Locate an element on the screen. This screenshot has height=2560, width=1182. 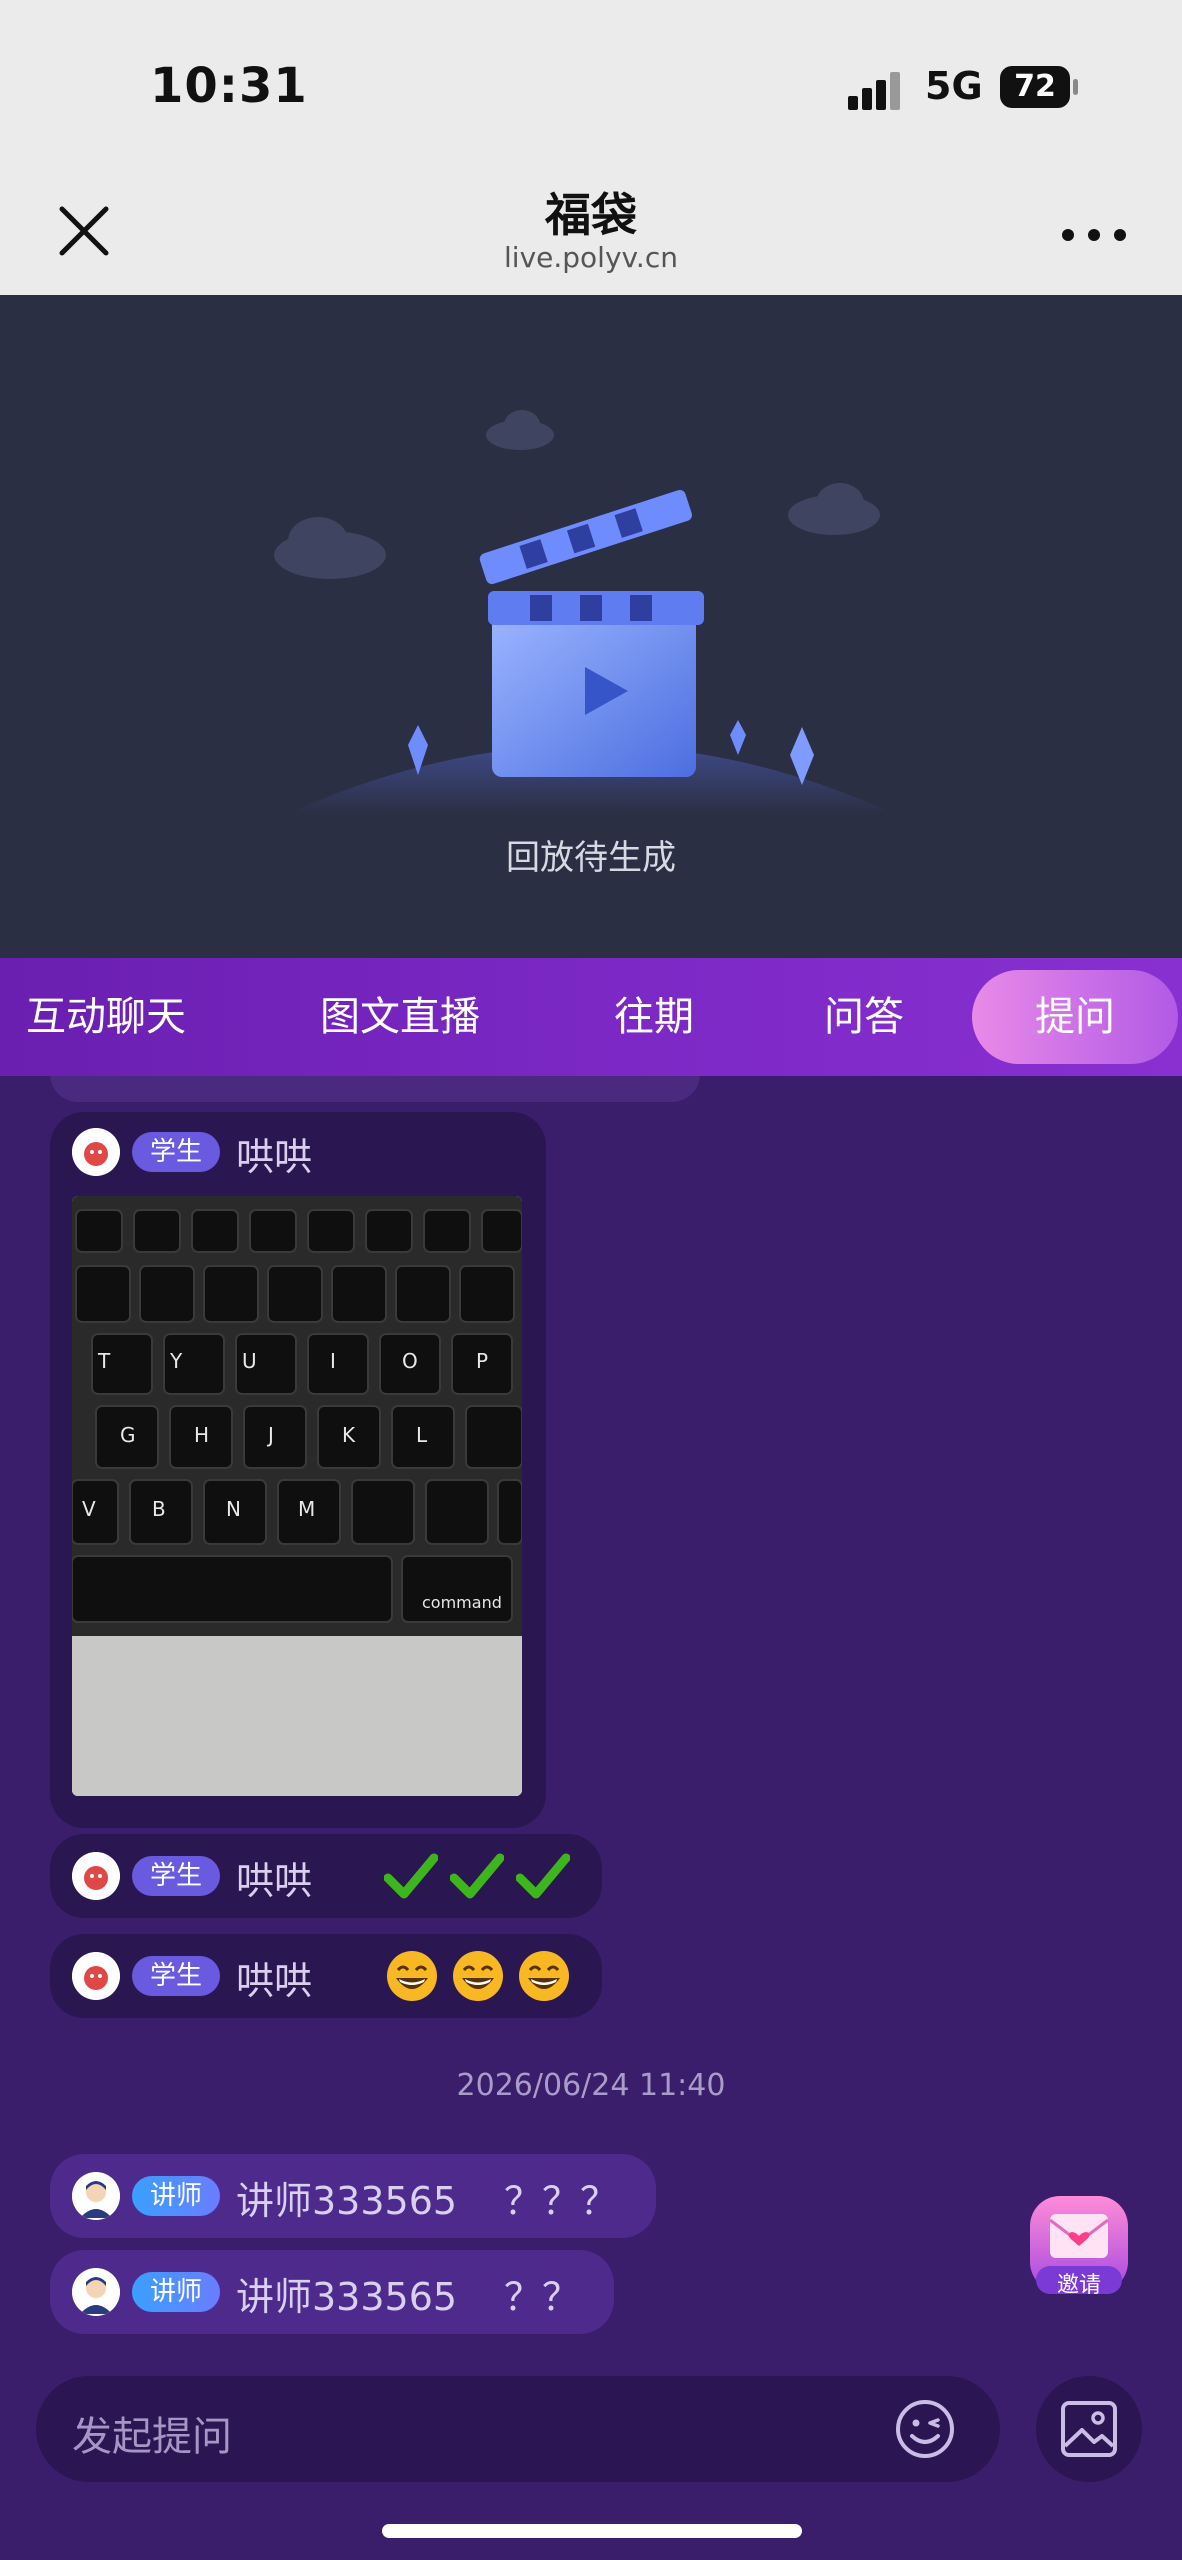
page-title: 福袋 is located at coordinates (591, 215).